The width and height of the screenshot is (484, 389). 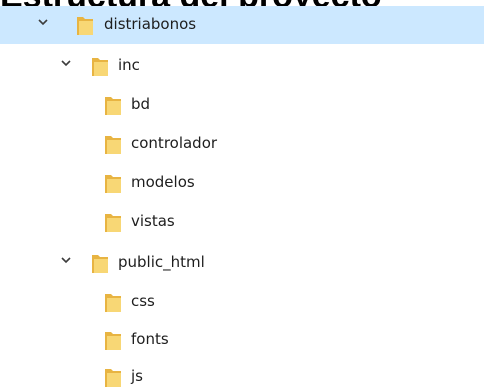 What do you see at coordinates (161, 262) in the screenshot?
I see `tree-item-label: public_html` at bounding box center [161, 262].